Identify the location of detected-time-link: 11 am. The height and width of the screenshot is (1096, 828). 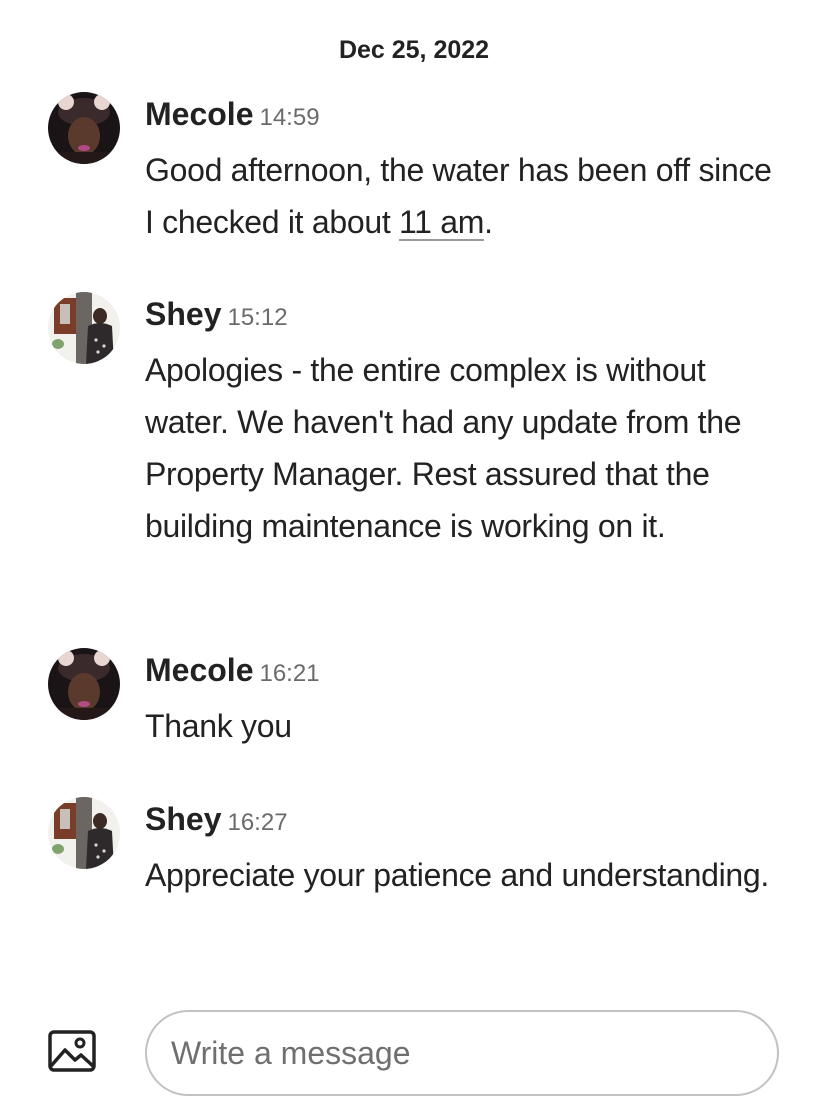
(441, 222).